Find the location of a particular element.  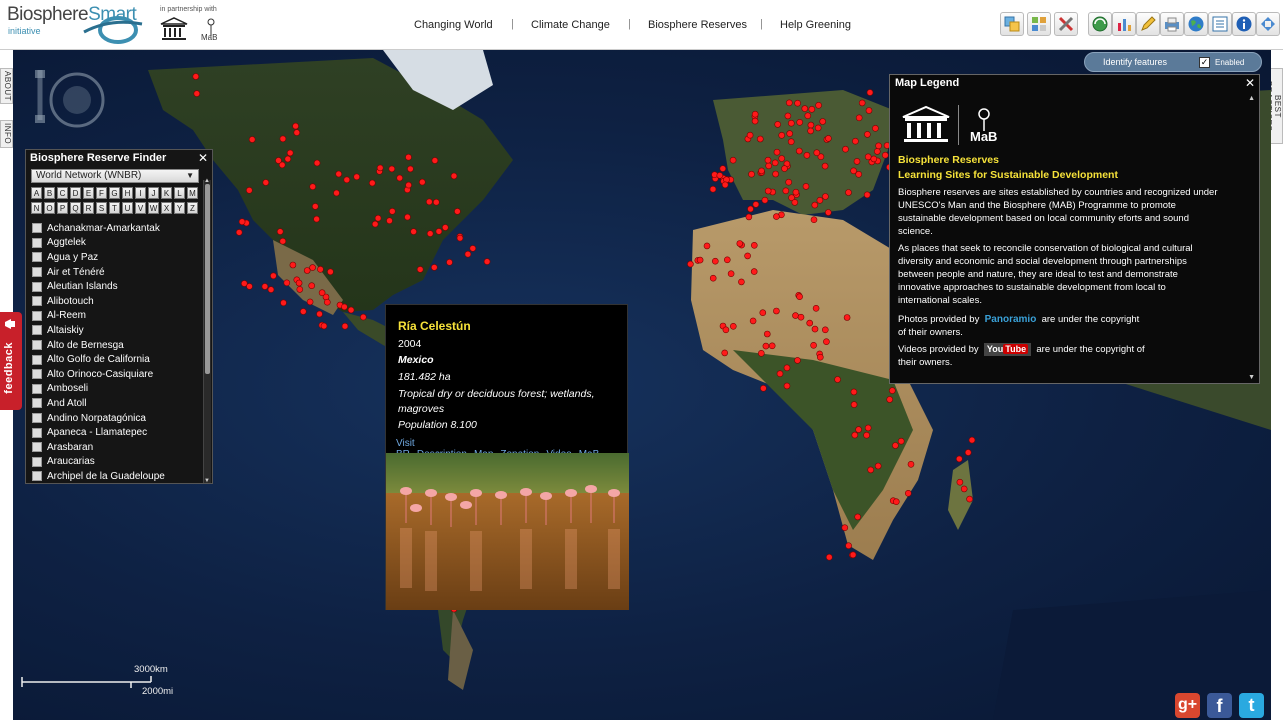

scroll-thumb is located at coordinates (207, 279).